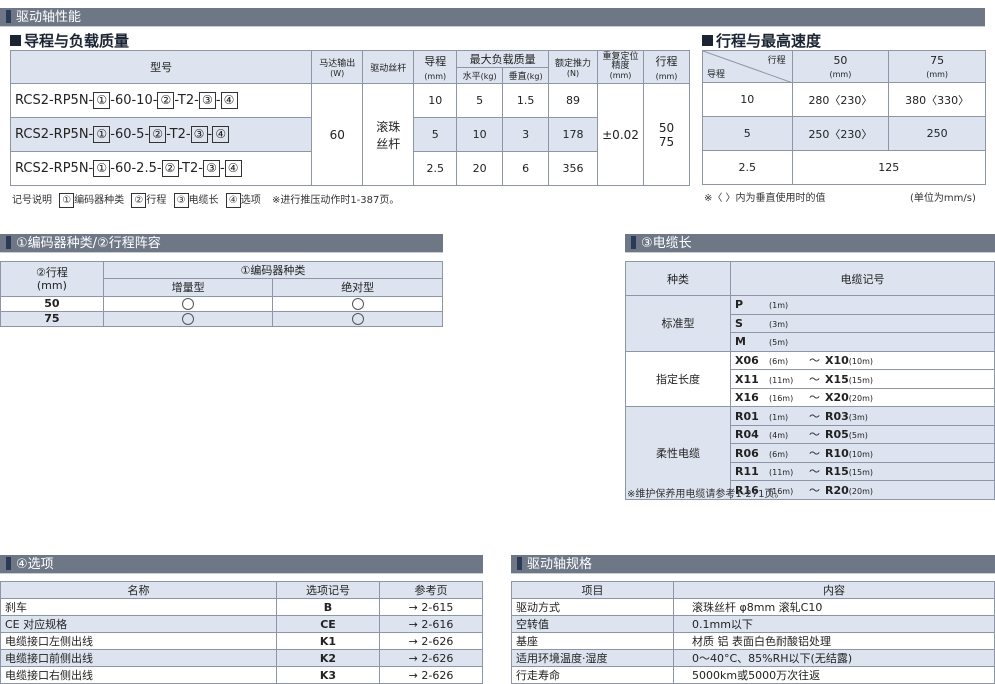  What do you see at coordinates (188, 287) in the screenshot?
I see `encoder-col-inc: 增量型` at bounding box center [188, 287].